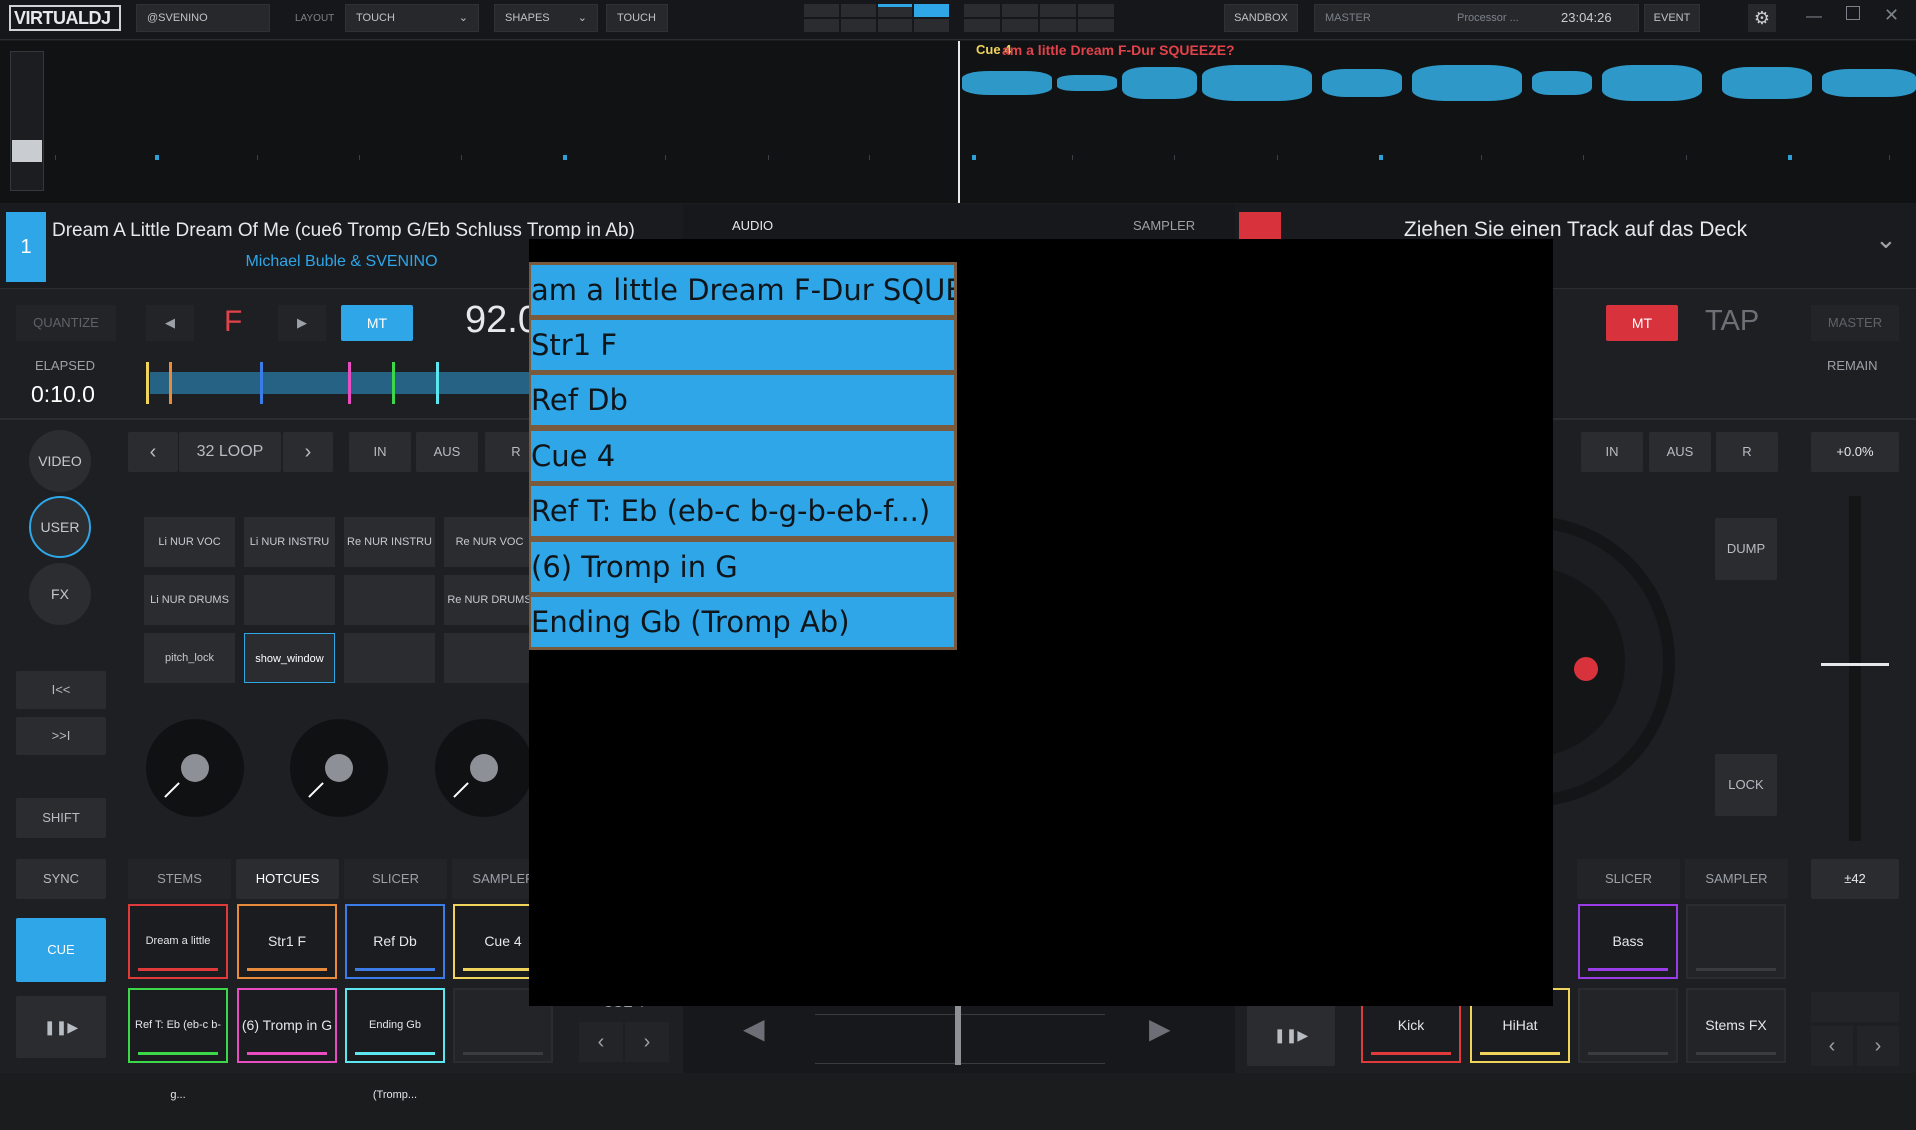 This screenshot has width=1916, height=1130. Describe the element at coordinates (1855, 323) in the screenshot. I see `master-button: MASTER` at that location.